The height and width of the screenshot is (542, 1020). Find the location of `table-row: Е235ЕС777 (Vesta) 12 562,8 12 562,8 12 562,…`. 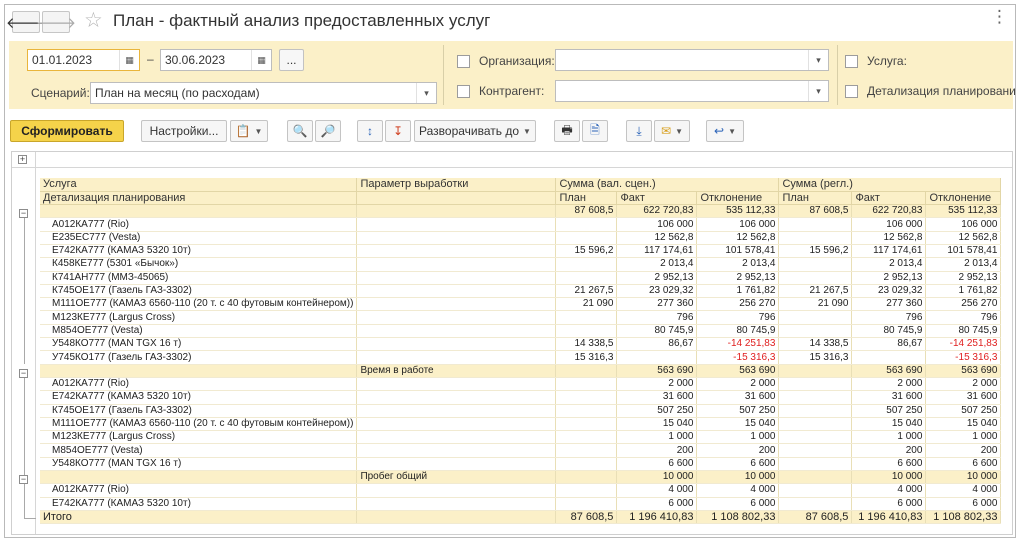

table-row: Е235ЕС777 (Vesta) 12 562,8 12 562,8 12 562,… is located at coordinates (521, 238).